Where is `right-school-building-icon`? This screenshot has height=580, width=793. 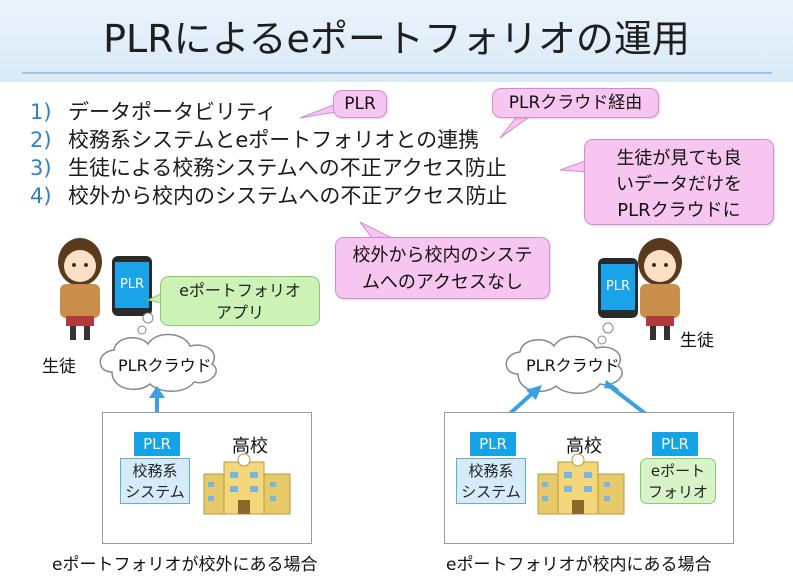 right-school-building-icon is located at coordinates (581, 484).